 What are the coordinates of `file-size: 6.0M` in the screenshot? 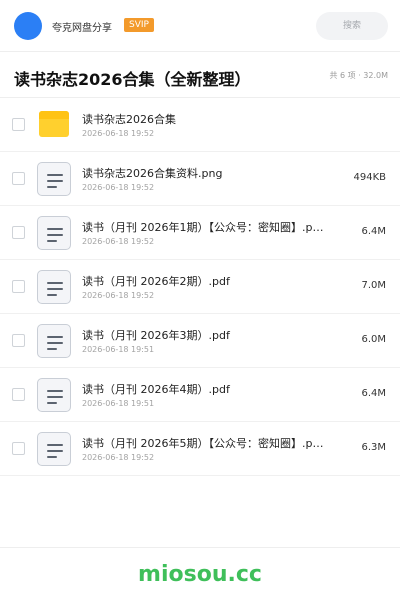 It's located at (373, 339).